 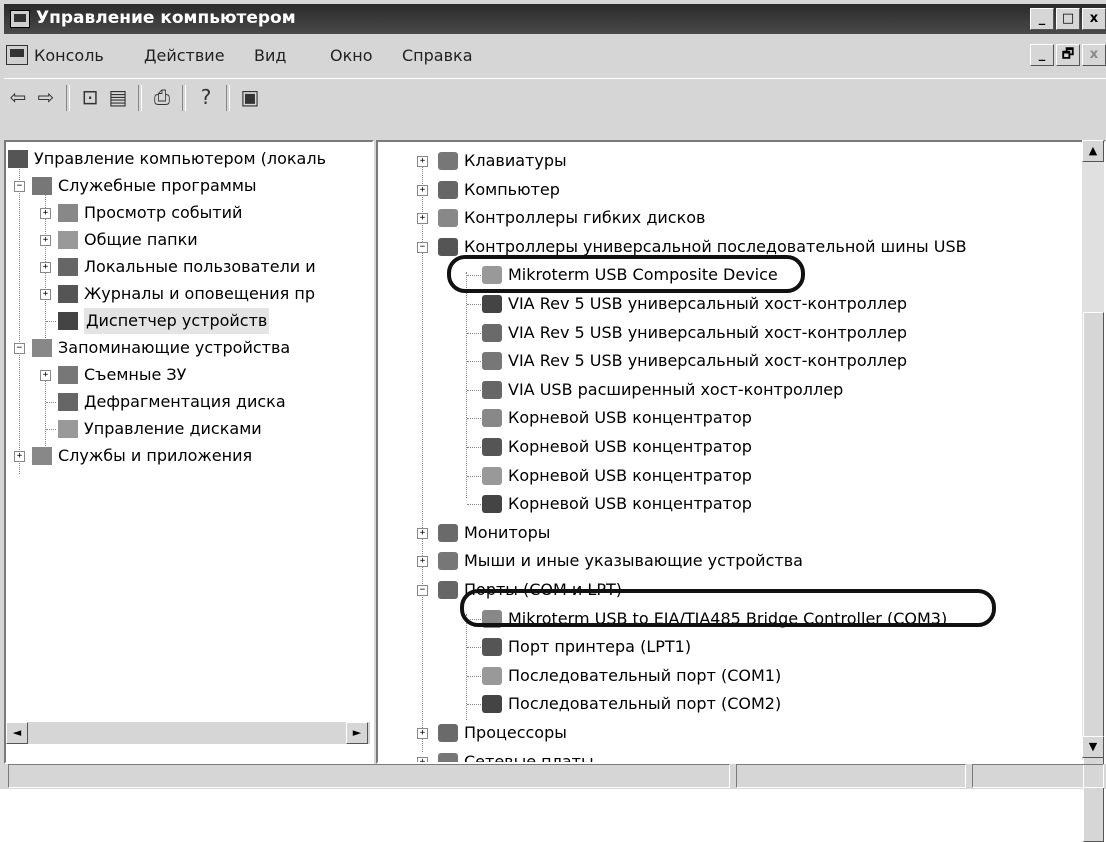 What do you see at coordinates (184, 55) in the screenshot?
I see `menu-action: Действие` at bounding box center [184, 55].